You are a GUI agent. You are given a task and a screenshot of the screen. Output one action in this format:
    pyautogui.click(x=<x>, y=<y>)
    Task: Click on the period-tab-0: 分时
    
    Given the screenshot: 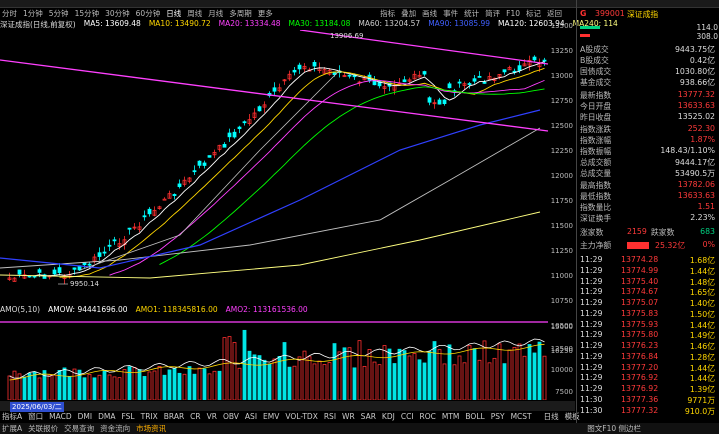 What is the action you would take?
    pyautogui.click(x=9, y=13)
    